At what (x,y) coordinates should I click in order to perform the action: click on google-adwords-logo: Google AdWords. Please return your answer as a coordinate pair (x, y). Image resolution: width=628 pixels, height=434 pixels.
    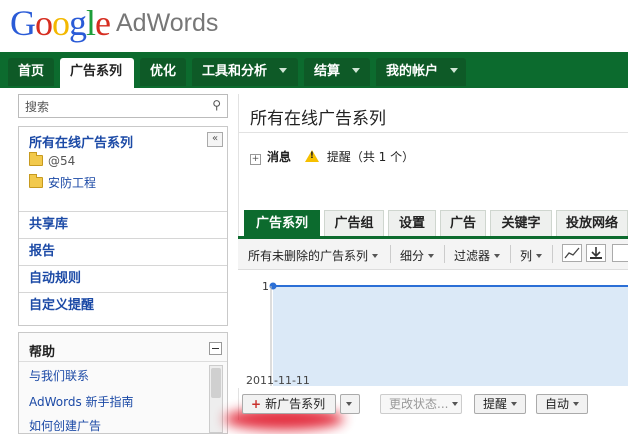
    Looking at the image, I should click on (114, 22).